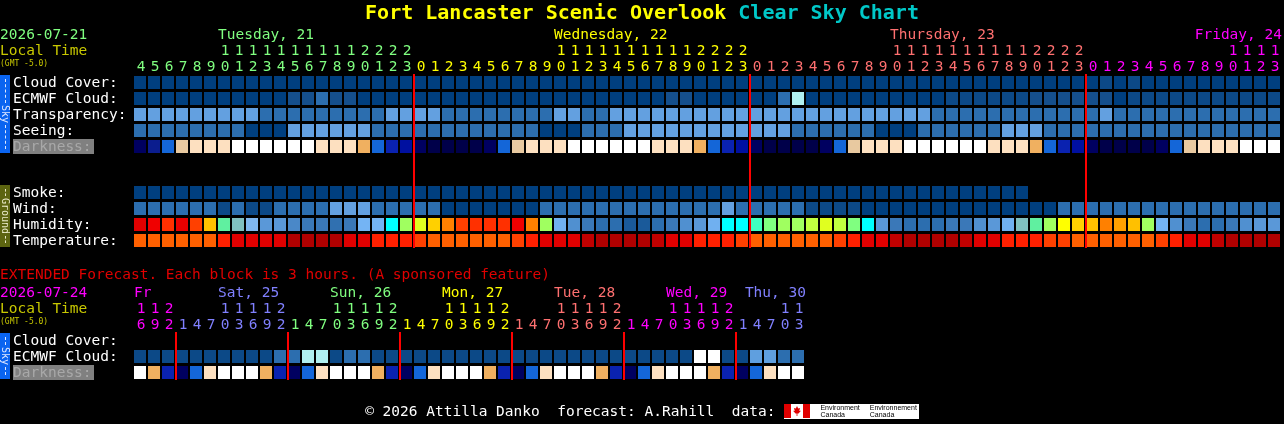 Image resolution: width=1284 pixels, height=424 pixels. What do you see at coordinates (323, 58) in the screenshot?
I see `hour-label: 17` at bounding box center [323, 58].